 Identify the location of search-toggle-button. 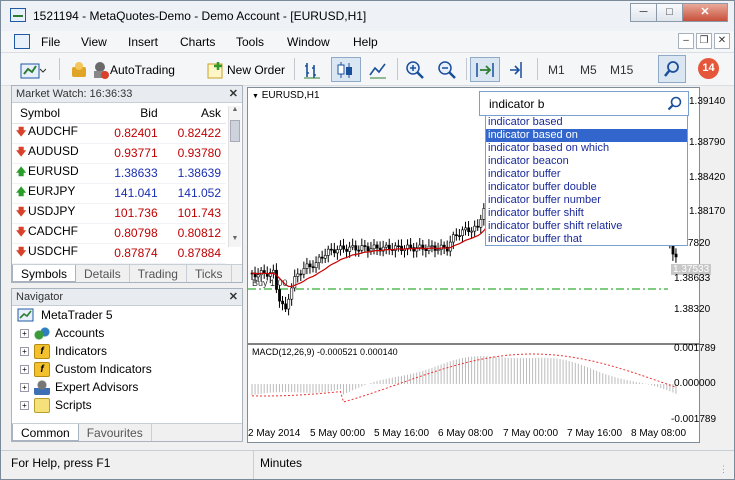
(672, 69).